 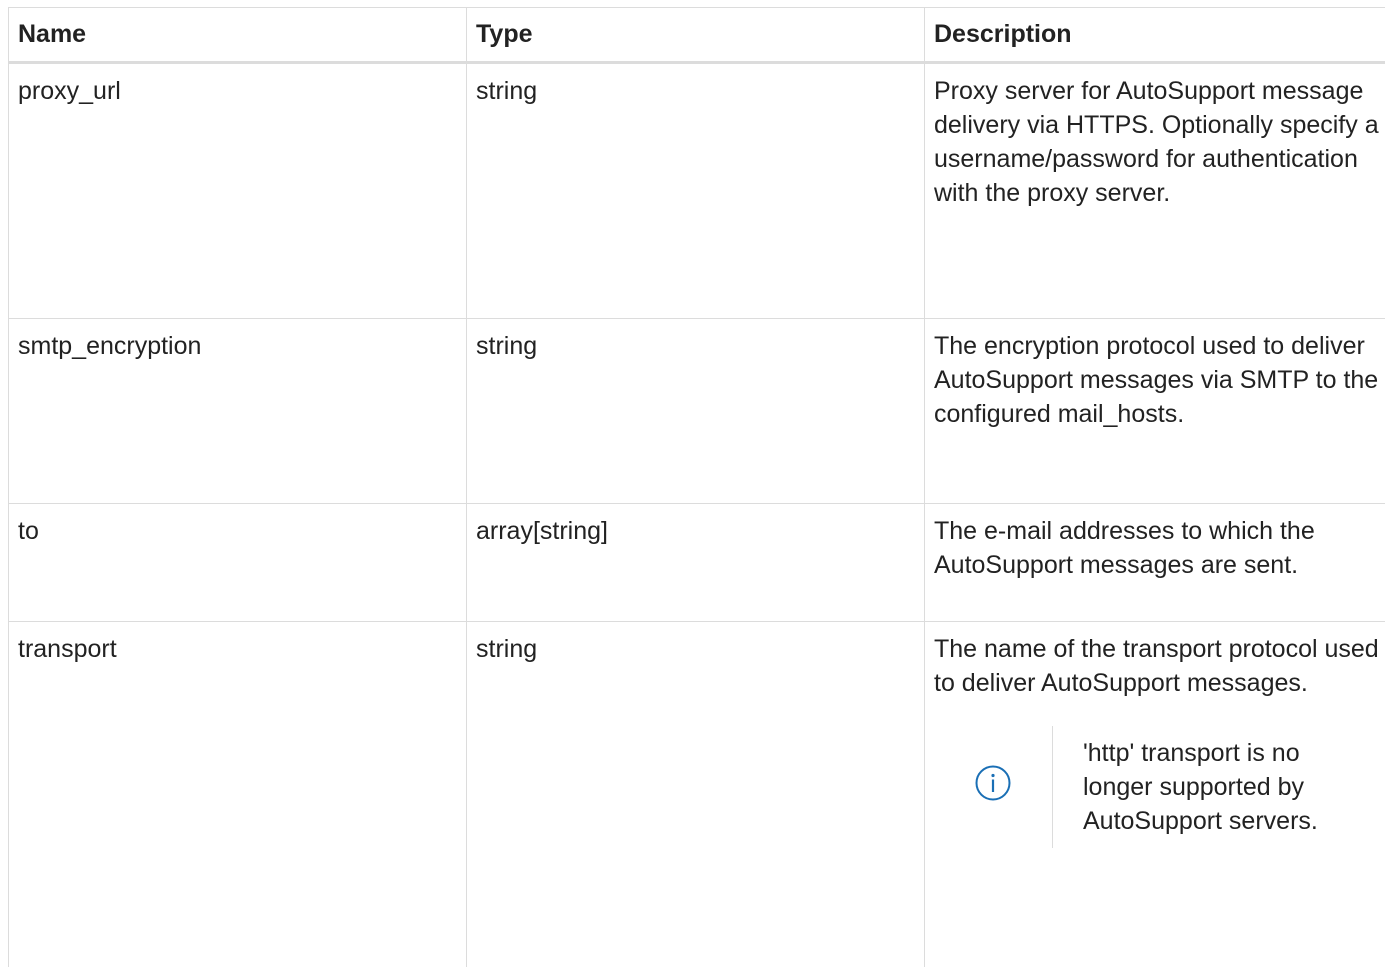 I want to click on cell-type: array[string], so click(x=696, y=563).